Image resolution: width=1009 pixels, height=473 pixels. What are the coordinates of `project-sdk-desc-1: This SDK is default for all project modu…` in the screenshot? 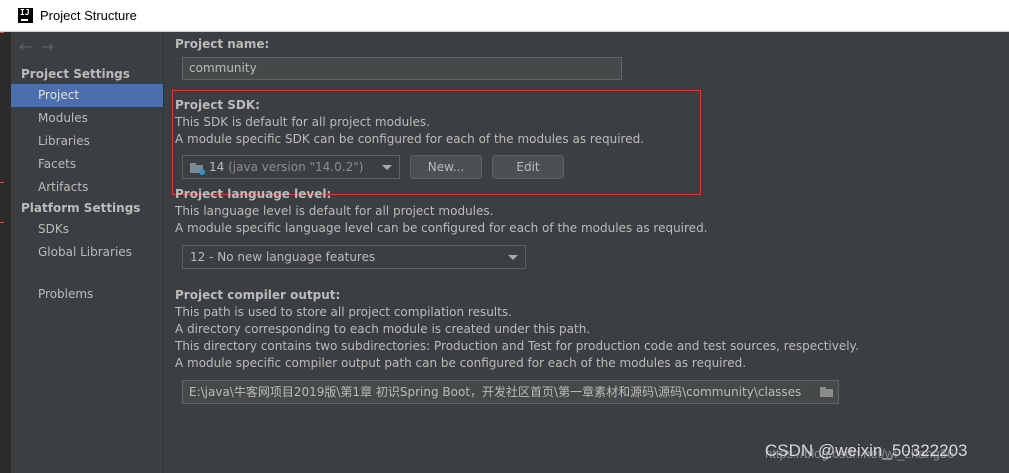 It's located at (302, 122).